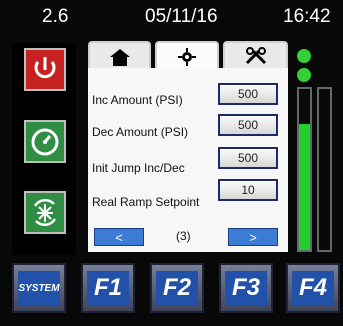  Describe the element at coordinates (253, 237) in the screenshot. I see `next-page-button: >` at that location.